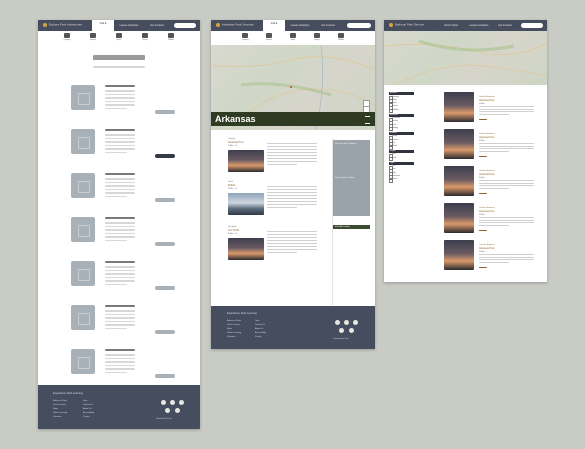  What do you see at coordinates (145, 41) in the screenshot?
I see `category-hiking: Hiking` at bounding box center [145, 41].